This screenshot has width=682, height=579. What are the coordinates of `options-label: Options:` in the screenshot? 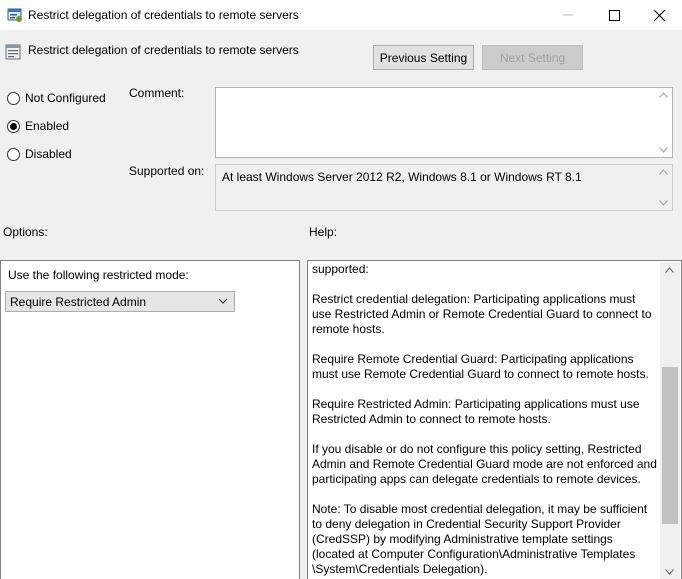 It's located at (25, 232).